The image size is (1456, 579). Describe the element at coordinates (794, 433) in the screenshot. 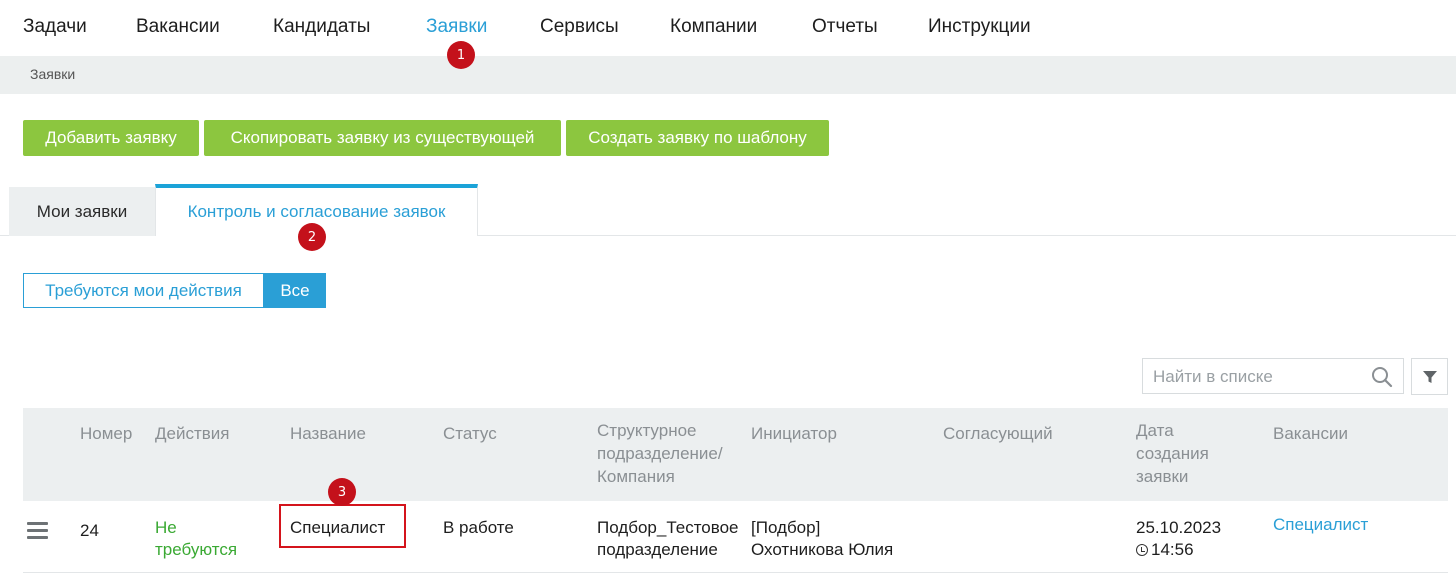

I see `column-initiator: Инициатор` at that location.